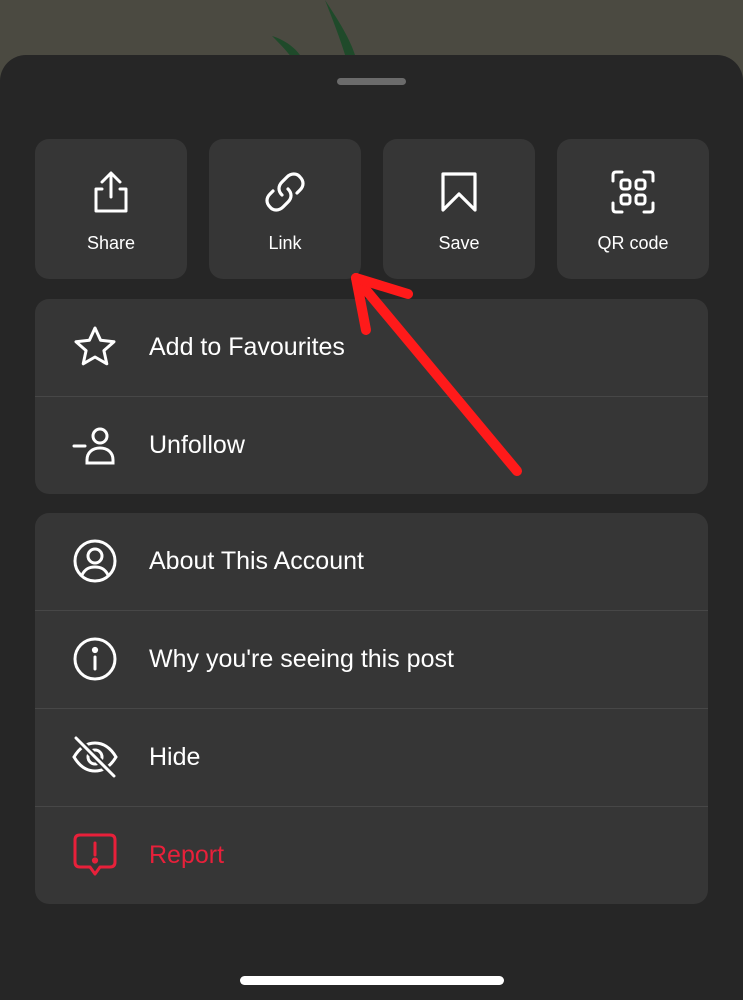  I want to click on home-indicator, so click(372, 980).